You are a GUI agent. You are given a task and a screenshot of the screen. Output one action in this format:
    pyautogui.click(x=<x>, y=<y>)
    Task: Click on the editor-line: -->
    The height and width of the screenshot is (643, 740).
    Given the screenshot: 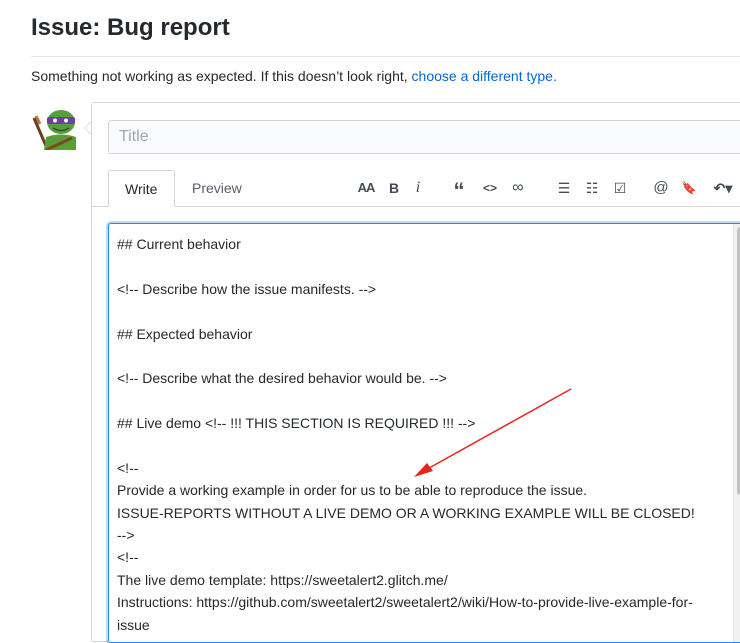 What is the action you would take?
    pyautogui.click(x=126, y=535)
    